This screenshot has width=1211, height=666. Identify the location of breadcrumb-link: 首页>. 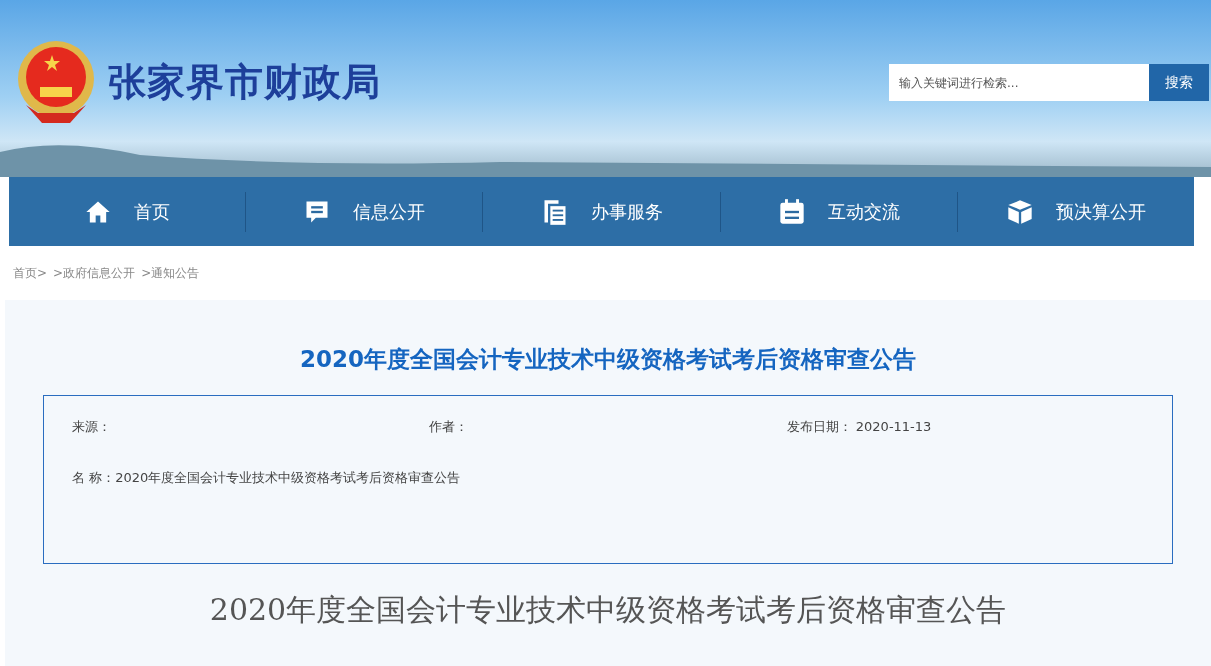
(30, 273).